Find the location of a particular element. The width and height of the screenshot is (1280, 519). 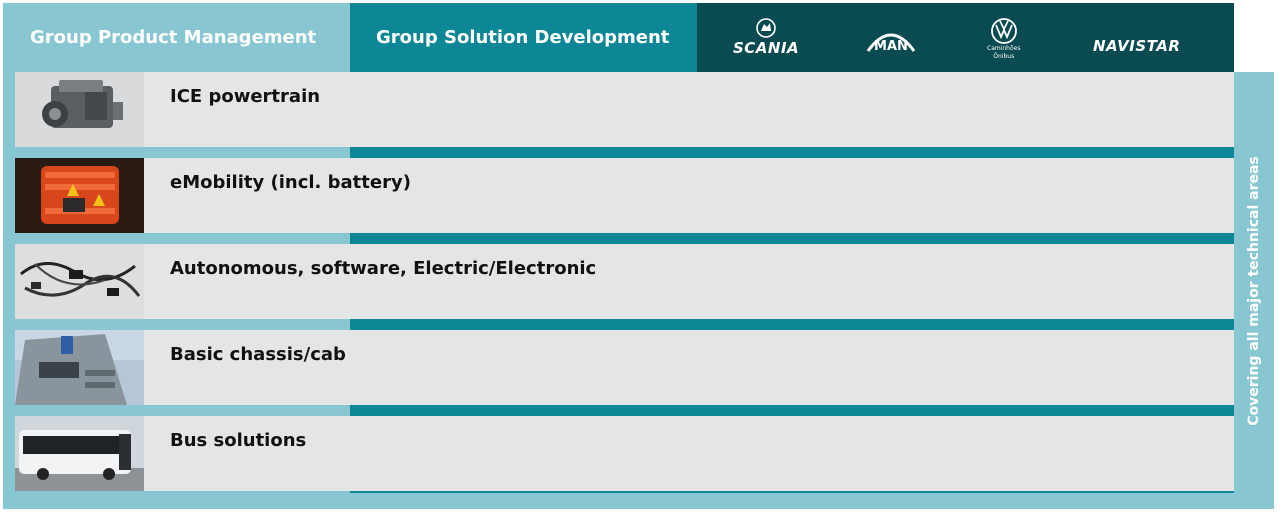

row-label-bus-solutions: Bus solutions is located at coordinates (238, 440).